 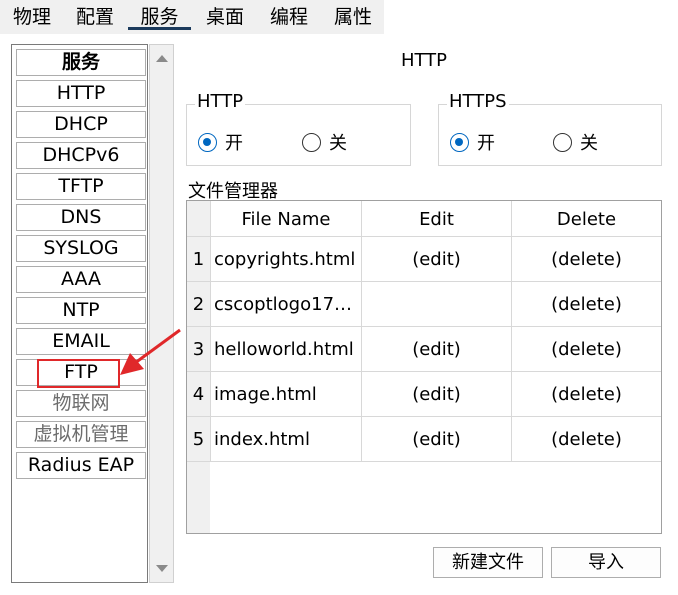 I want to click on row-number: 2, so click(x=198, y=304).